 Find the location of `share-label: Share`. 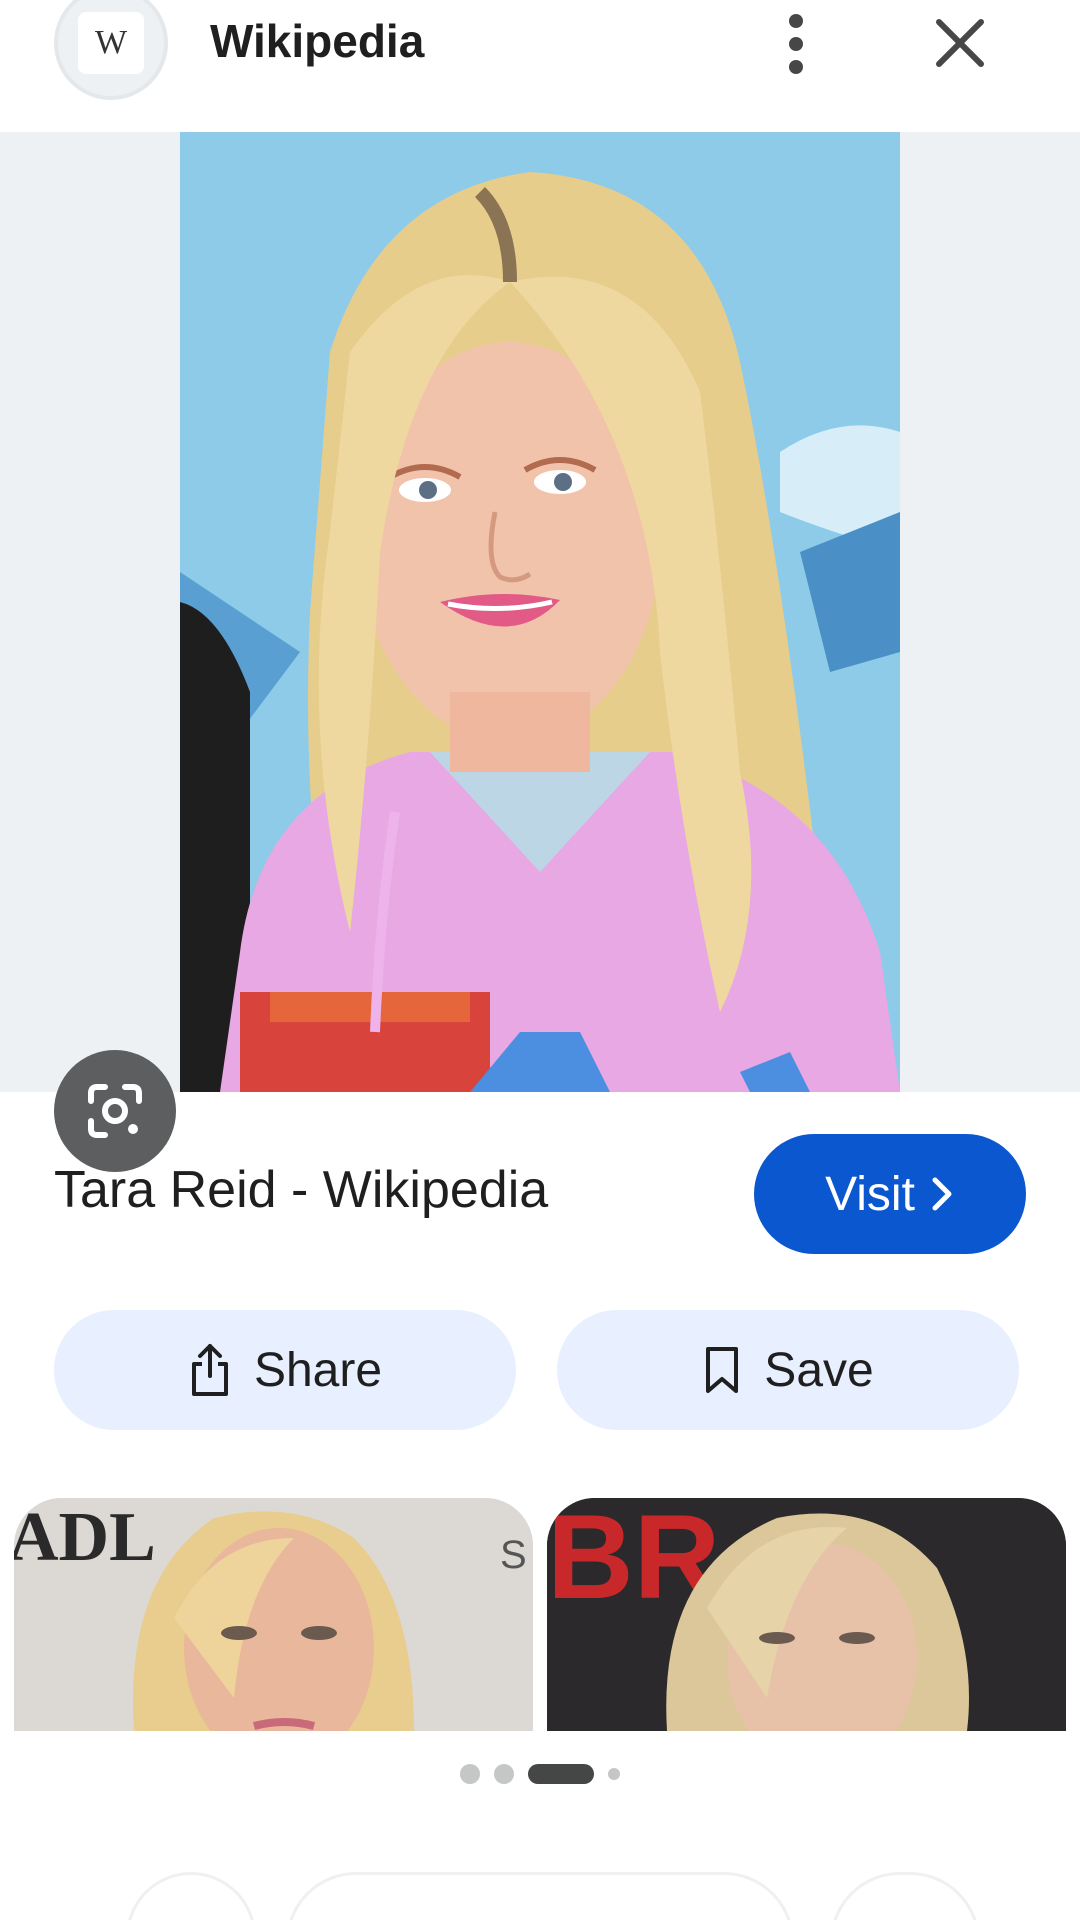

share-label: Share is located at coordinates (318, 1370).